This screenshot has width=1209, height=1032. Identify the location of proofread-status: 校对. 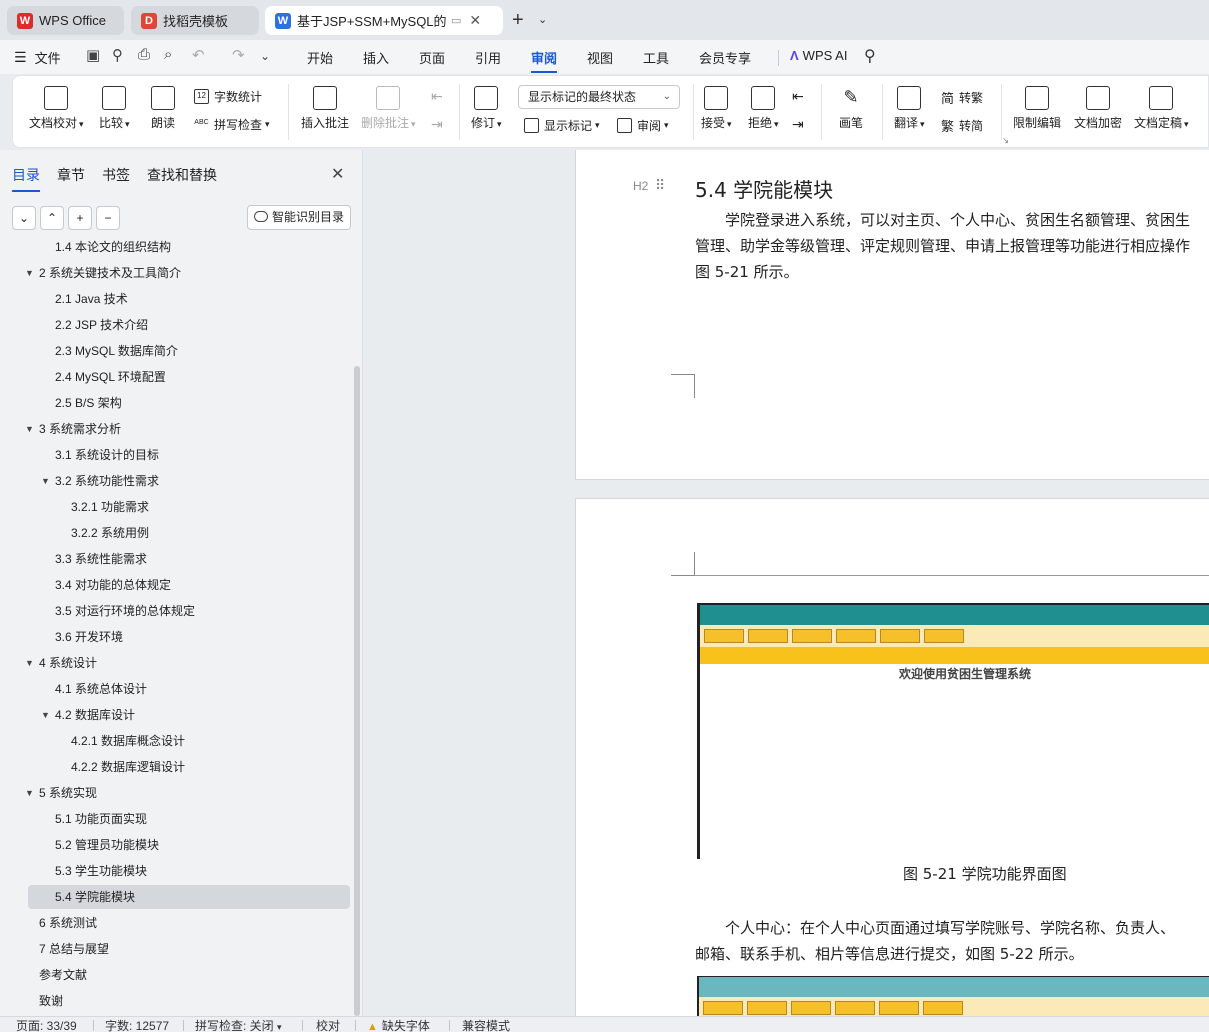
(328, 1025).